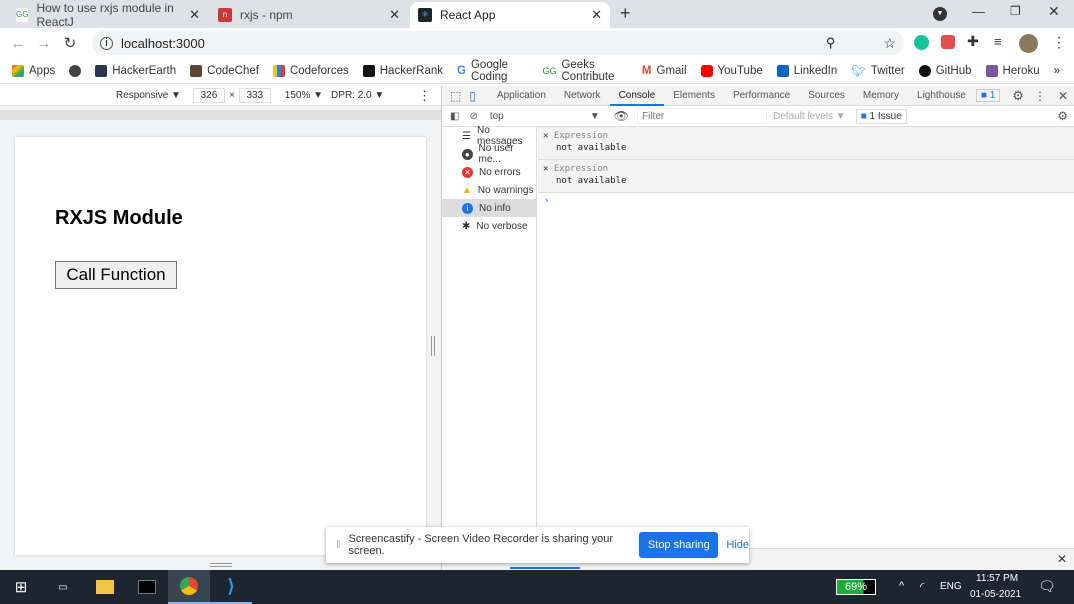 The width and height of the screenshot is (1074, 604). I want to click on info-icon: i, so click(106, 43).